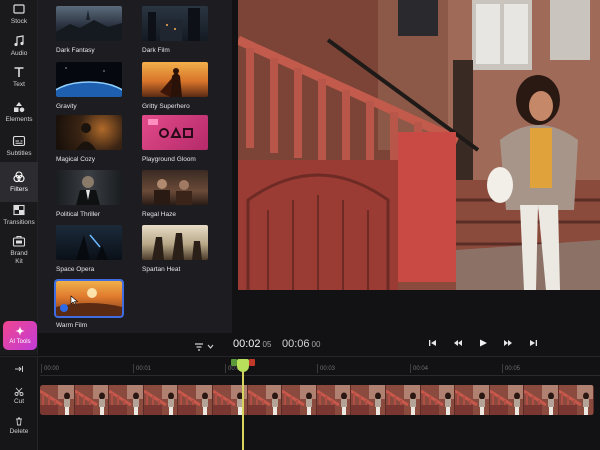  I want to click on skip-end-icon, so click(533, 343).